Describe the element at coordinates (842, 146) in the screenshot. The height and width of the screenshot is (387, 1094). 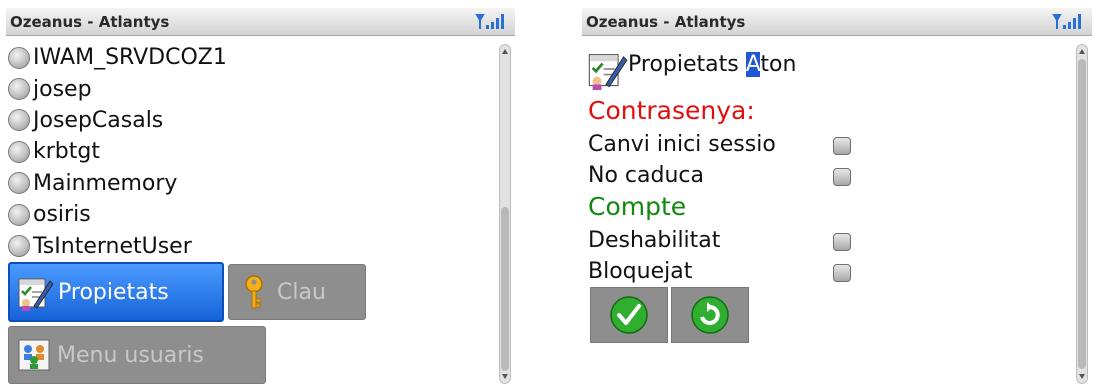
I see `change-login-checkbox` at that location.